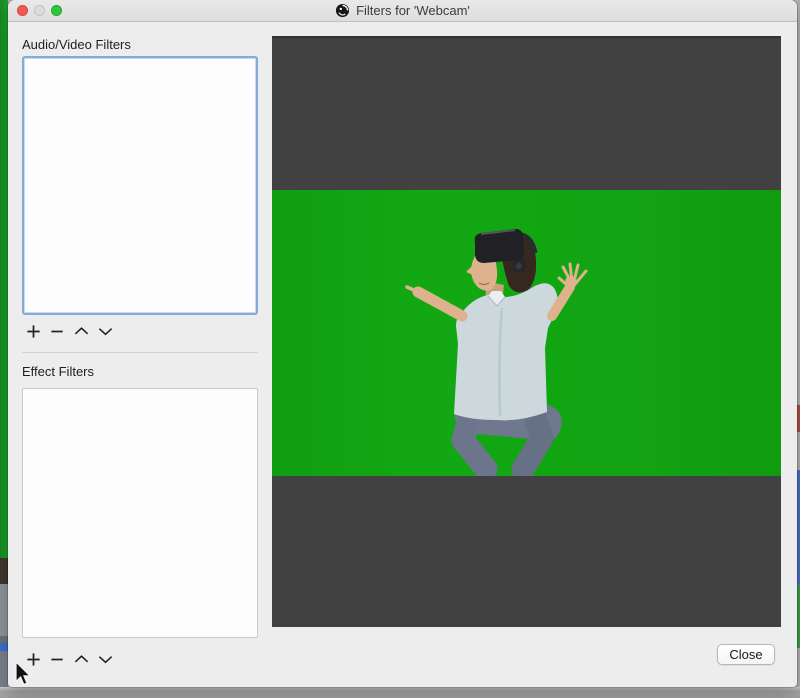  What do you see at coordinates (22, 10) in the screenshot?
I see `close-window-button` at bounding box center [22, 10].